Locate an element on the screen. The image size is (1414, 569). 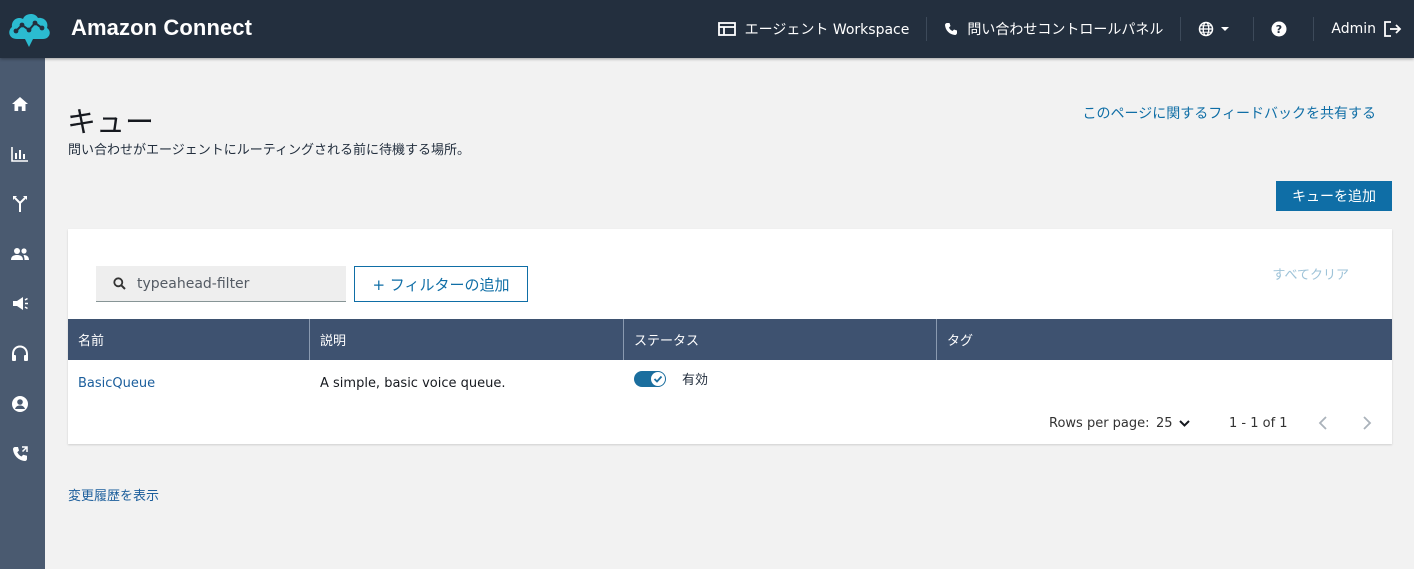
search-box is located at coordinates (221, 284).